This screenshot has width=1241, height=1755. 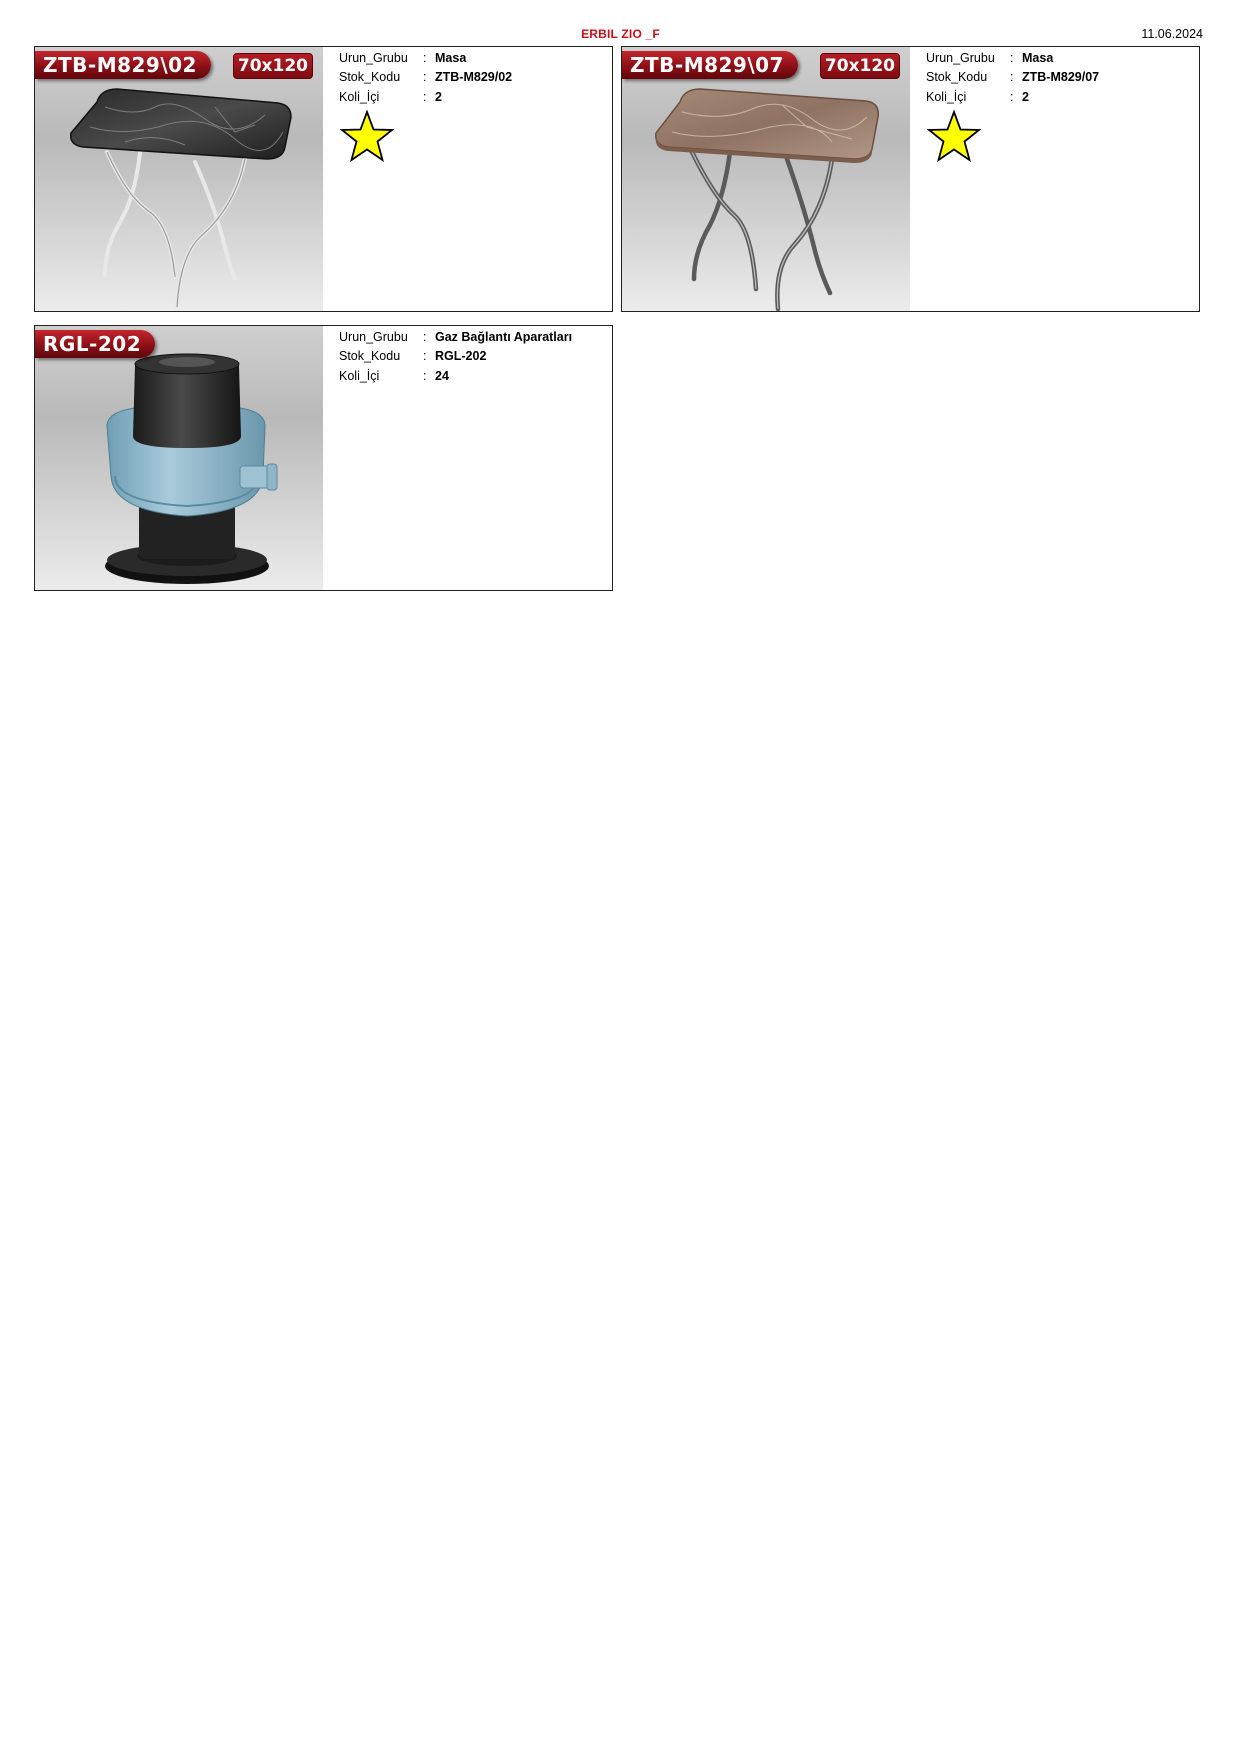 I want to click on product-photo: RGL-202, so click(x=179, y=458).